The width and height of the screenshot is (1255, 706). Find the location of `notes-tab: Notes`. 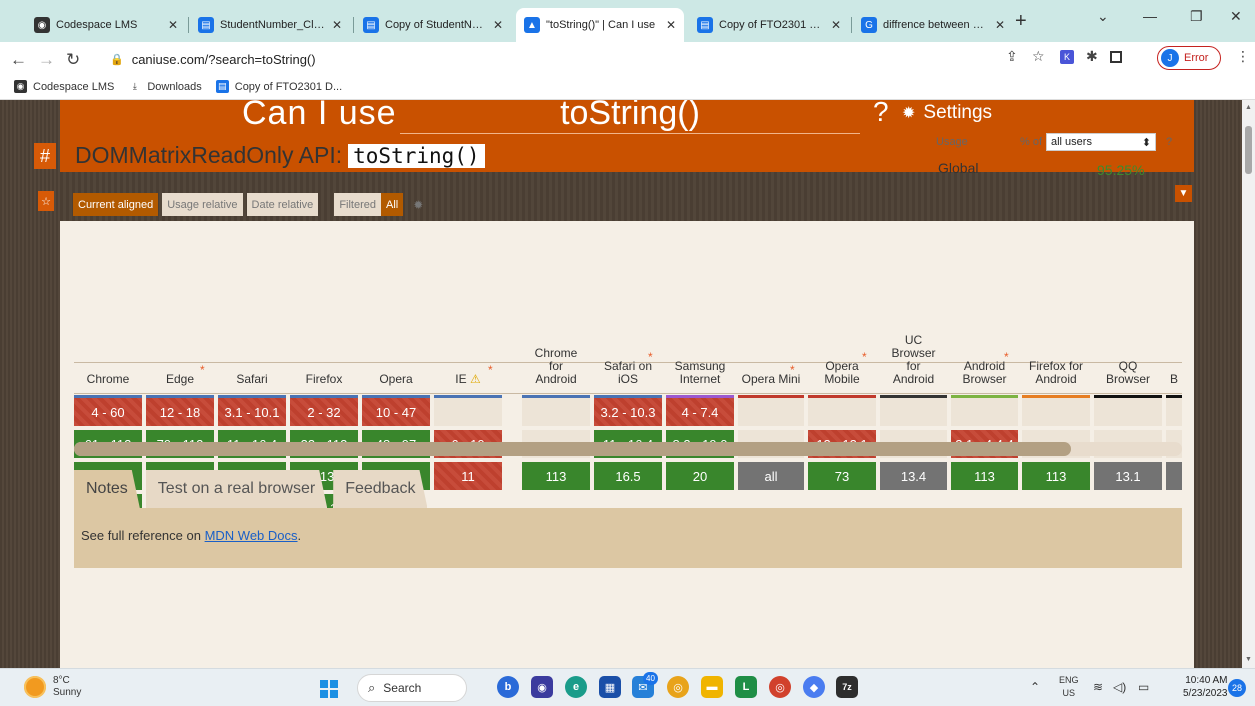

notes-tab: Notes is located at coordinates (107, 489).